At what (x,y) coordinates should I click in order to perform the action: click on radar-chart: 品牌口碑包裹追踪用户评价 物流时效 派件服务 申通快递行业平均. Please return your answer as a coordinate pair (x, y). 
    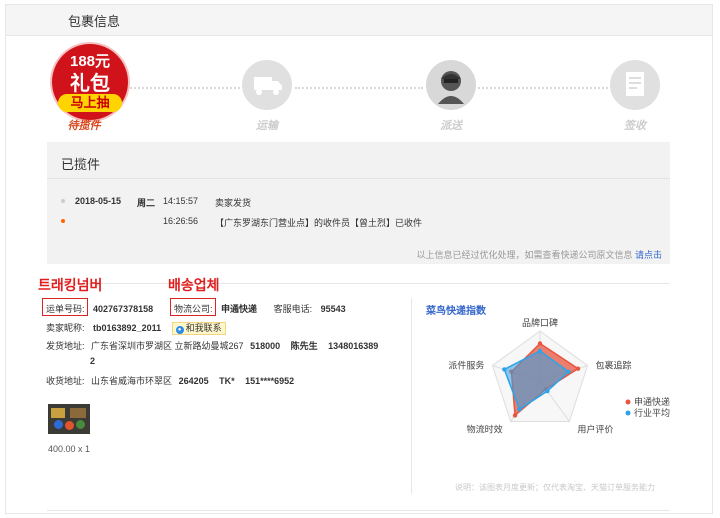
    Looking at the image, I should click on (559, 375).